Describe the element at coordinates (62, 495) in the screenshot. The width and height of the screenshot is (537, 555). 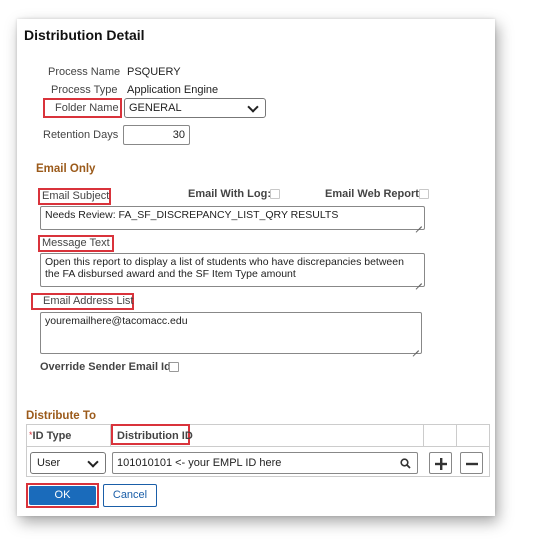
I see `ok-button: OK` at that location.